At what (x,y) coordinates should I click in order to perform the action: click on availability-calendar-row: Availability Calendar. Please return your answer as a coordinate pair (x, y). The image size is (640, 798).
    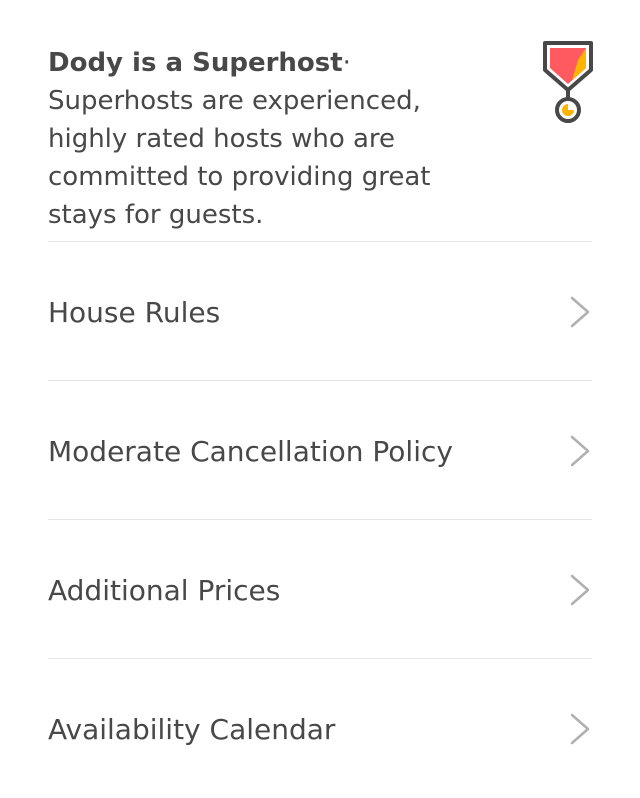
    Looking at the image, I should click on (320, 729).